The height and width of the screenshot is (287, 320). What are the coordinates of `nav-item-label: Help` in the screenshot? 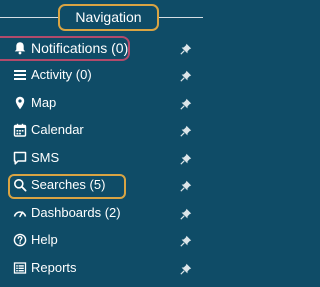 It's located at (44, 240).